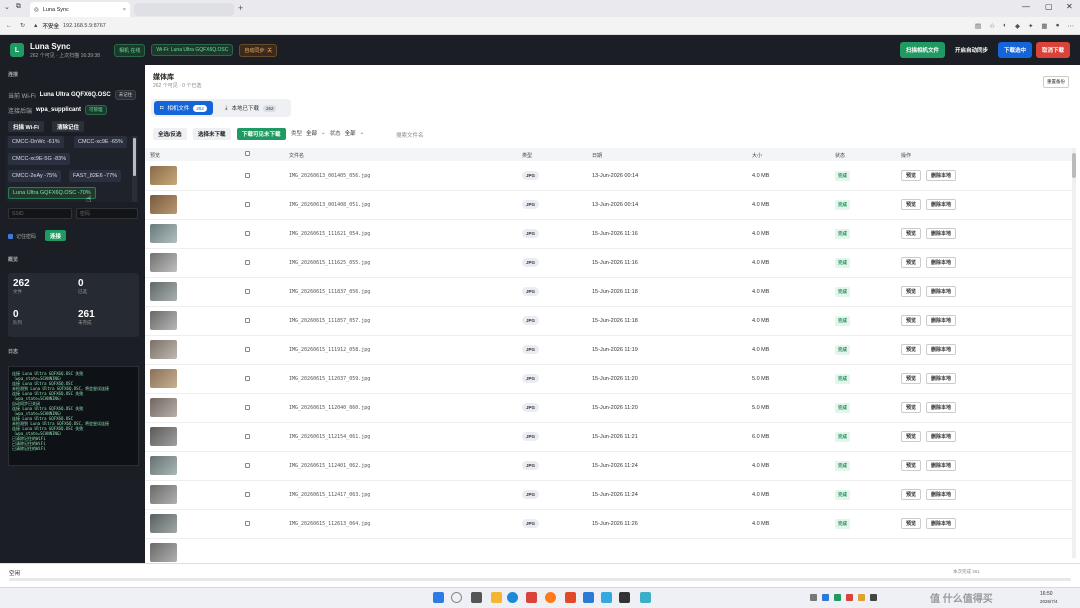 This screenshot has width=1080, height=608. I want to click on profile-icon: ●, so click(1058, 26).